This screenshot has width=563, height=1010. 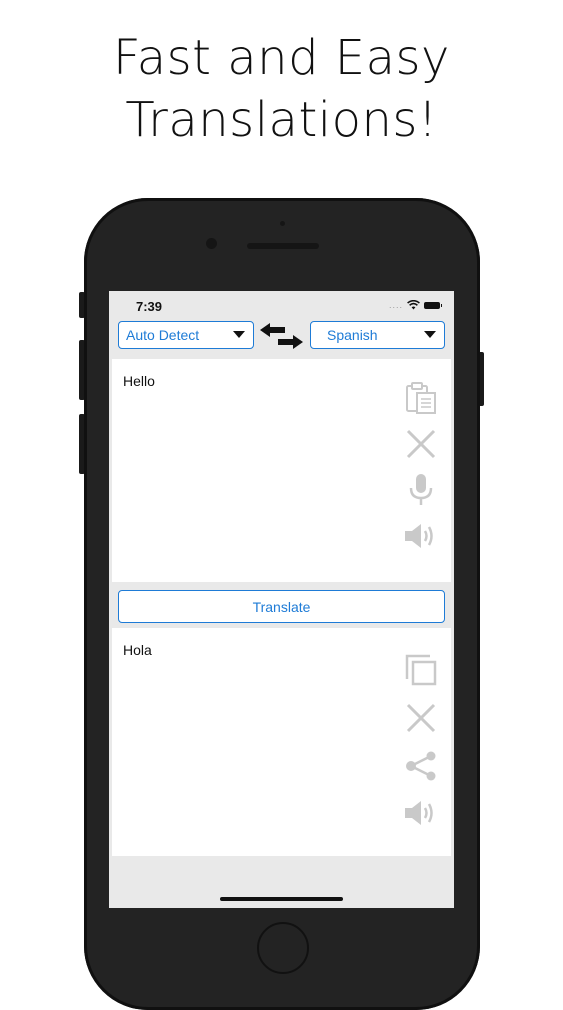 I want to click on proximity-sensor, so click(x=282, y=223).